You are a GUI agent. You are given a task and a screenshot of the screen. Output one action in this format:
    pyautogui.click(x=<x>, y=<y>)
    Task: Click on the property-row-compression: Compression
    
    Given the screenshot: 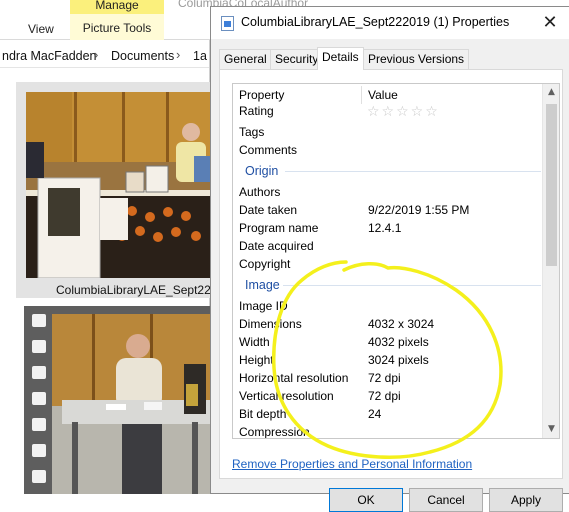 What is the action you would take?
    pyautogui.click(x=388, y=431)
    